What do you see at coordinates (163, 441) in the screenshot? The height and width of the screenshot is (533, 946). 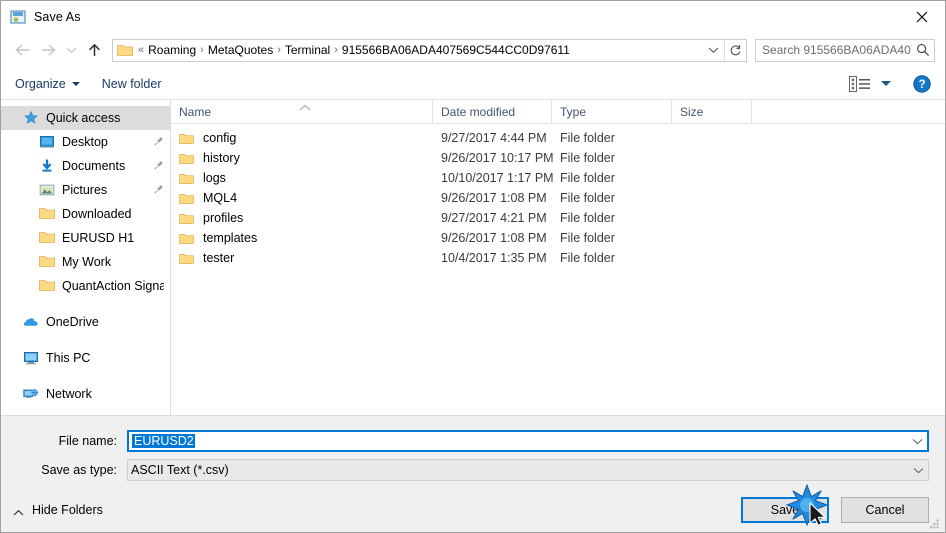 I see `file-name-input: EURUSD2` at bounding box center [163, 441].